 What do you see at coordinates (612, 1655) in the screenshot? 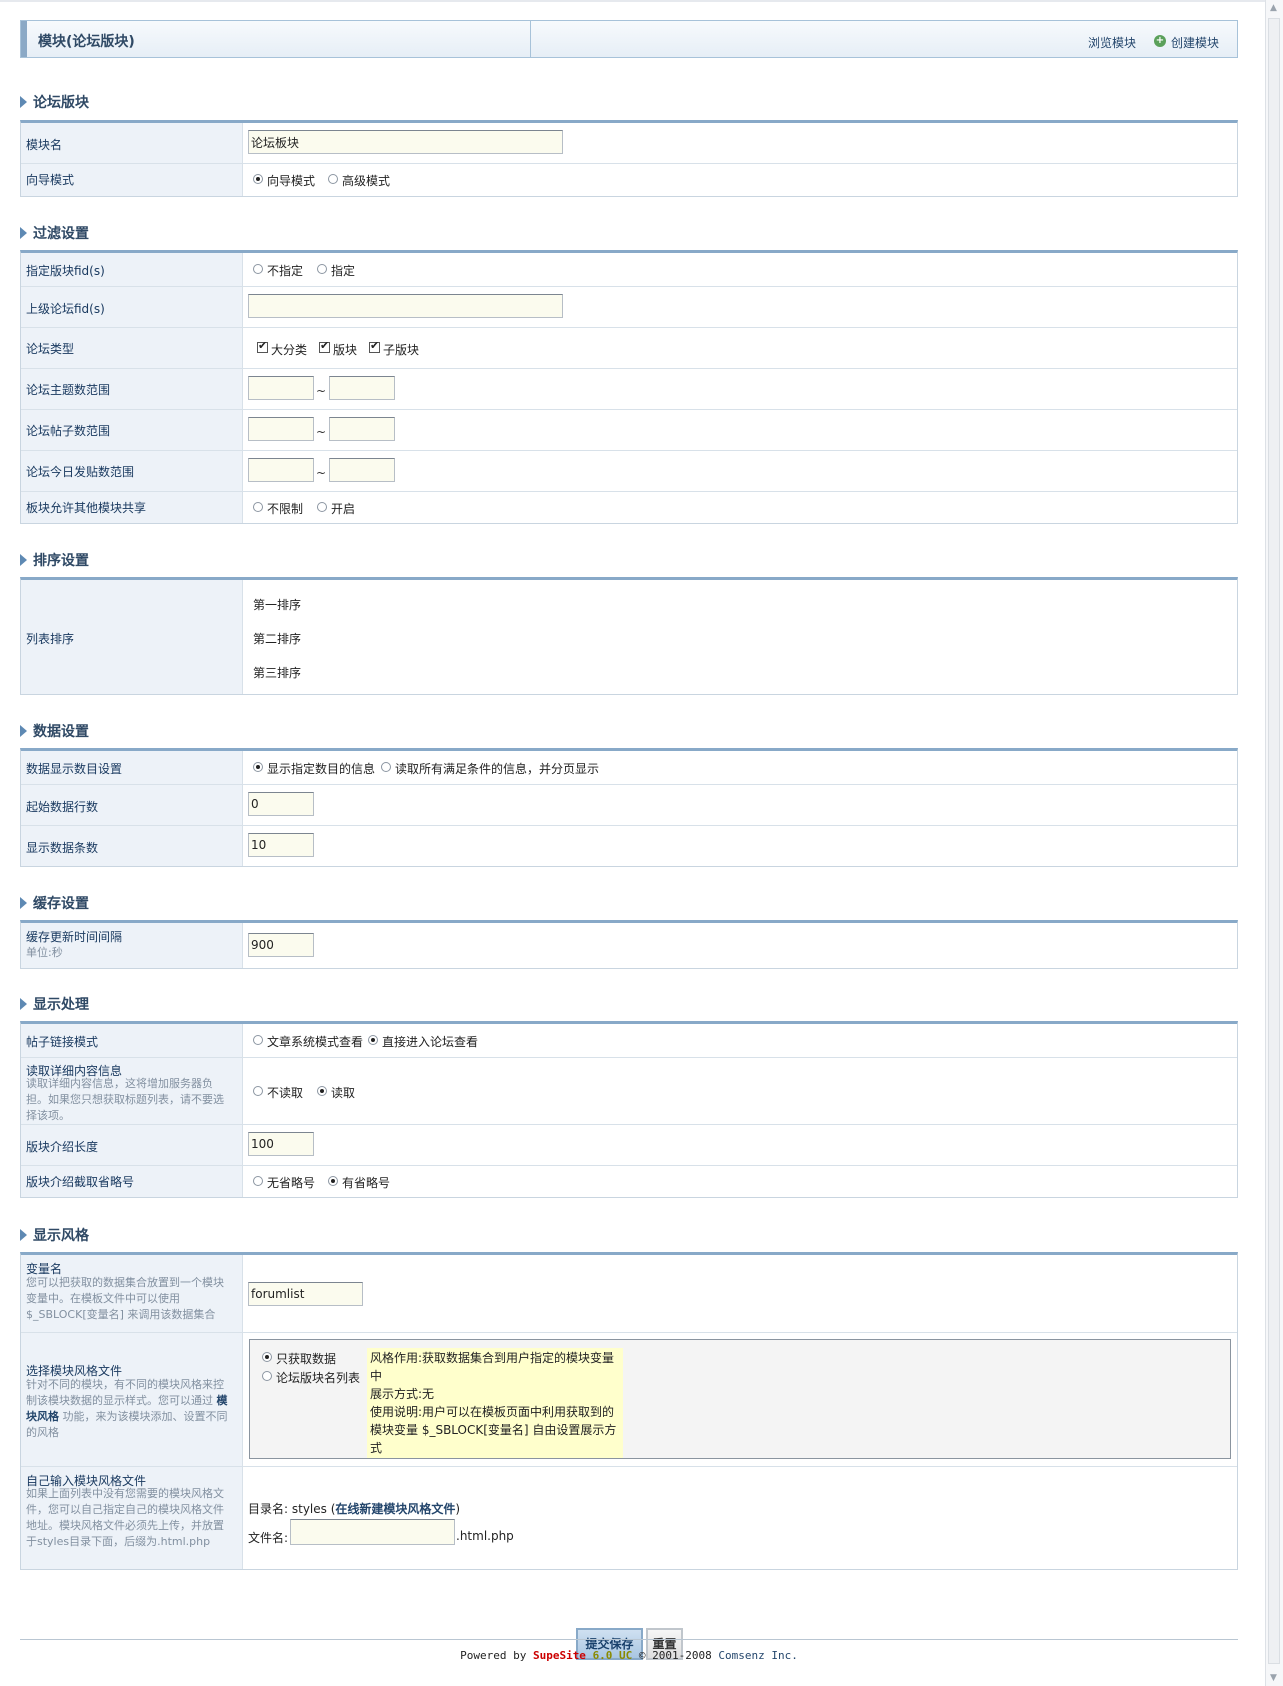
I see `footer-version: 6.0 UC` at bounding box center [612, 1655].